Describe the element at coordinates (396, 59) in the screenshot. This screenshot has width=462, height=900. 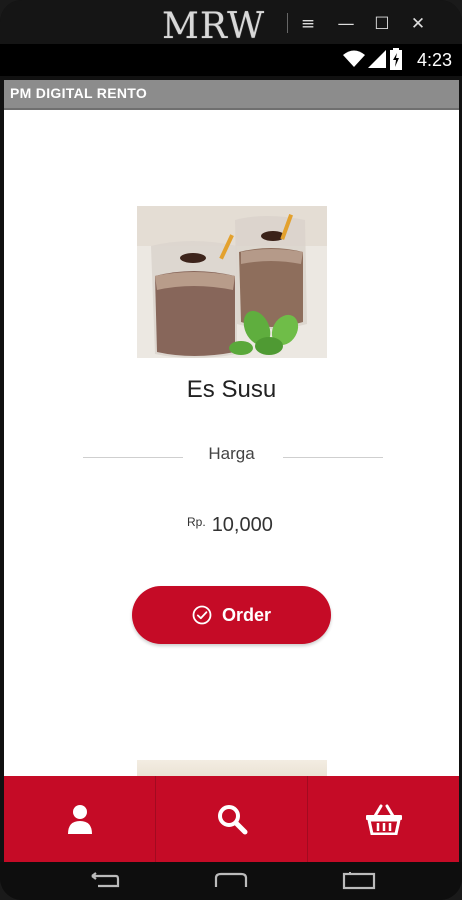
I see `battery-icon` at that location.